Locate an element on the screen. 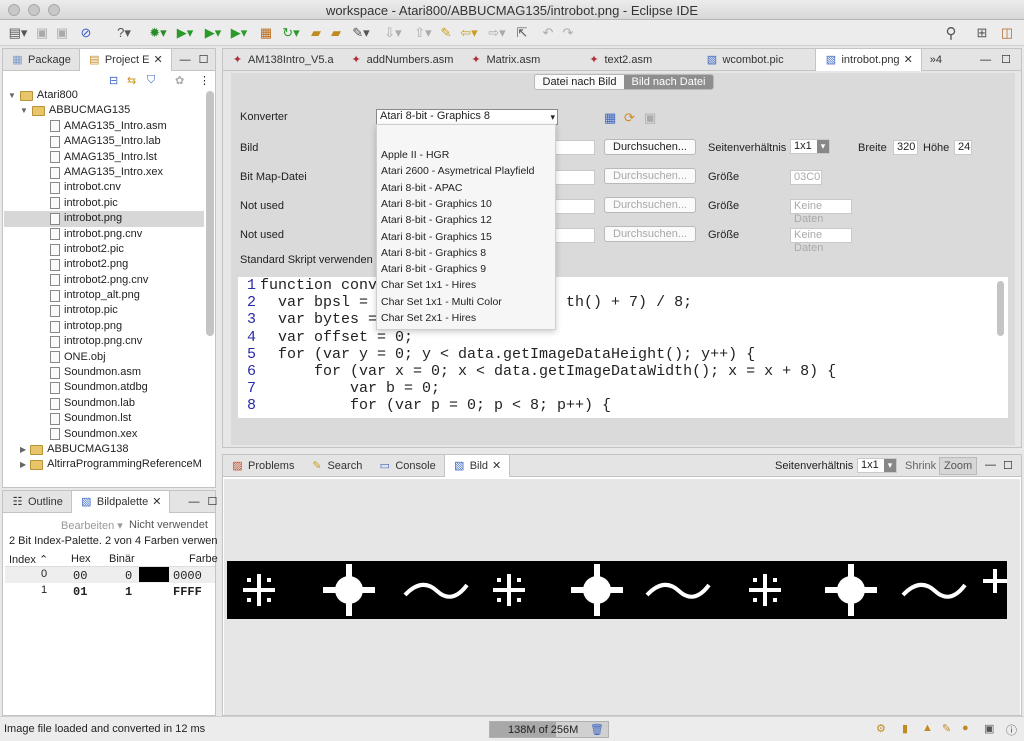  tab-editor: ✦ Matrix.asm is located at coordinates (520, 60).